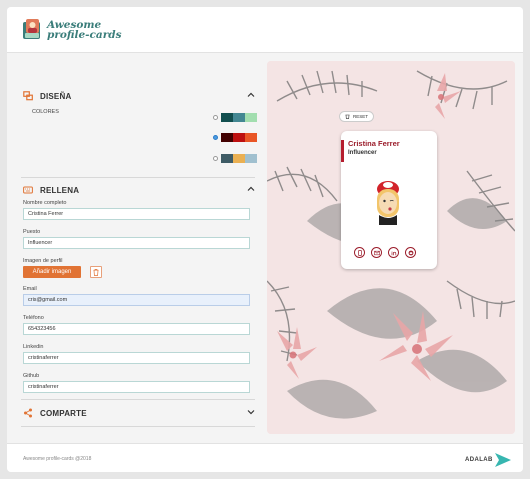 This screenshot has height=479, width=530. What do you see at coordinates (28, 190) in the screenshot?
I see `keyboard-icon` at bounding box center [28, 190].